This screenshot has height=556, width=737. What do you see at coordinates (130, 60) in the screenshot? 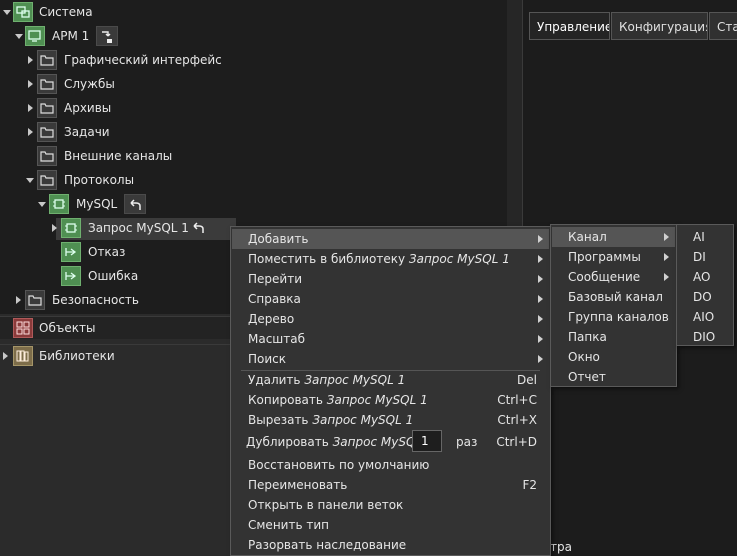
I see `tree-node-gui: Графический интерфейс` at bounding box center [130, 60].